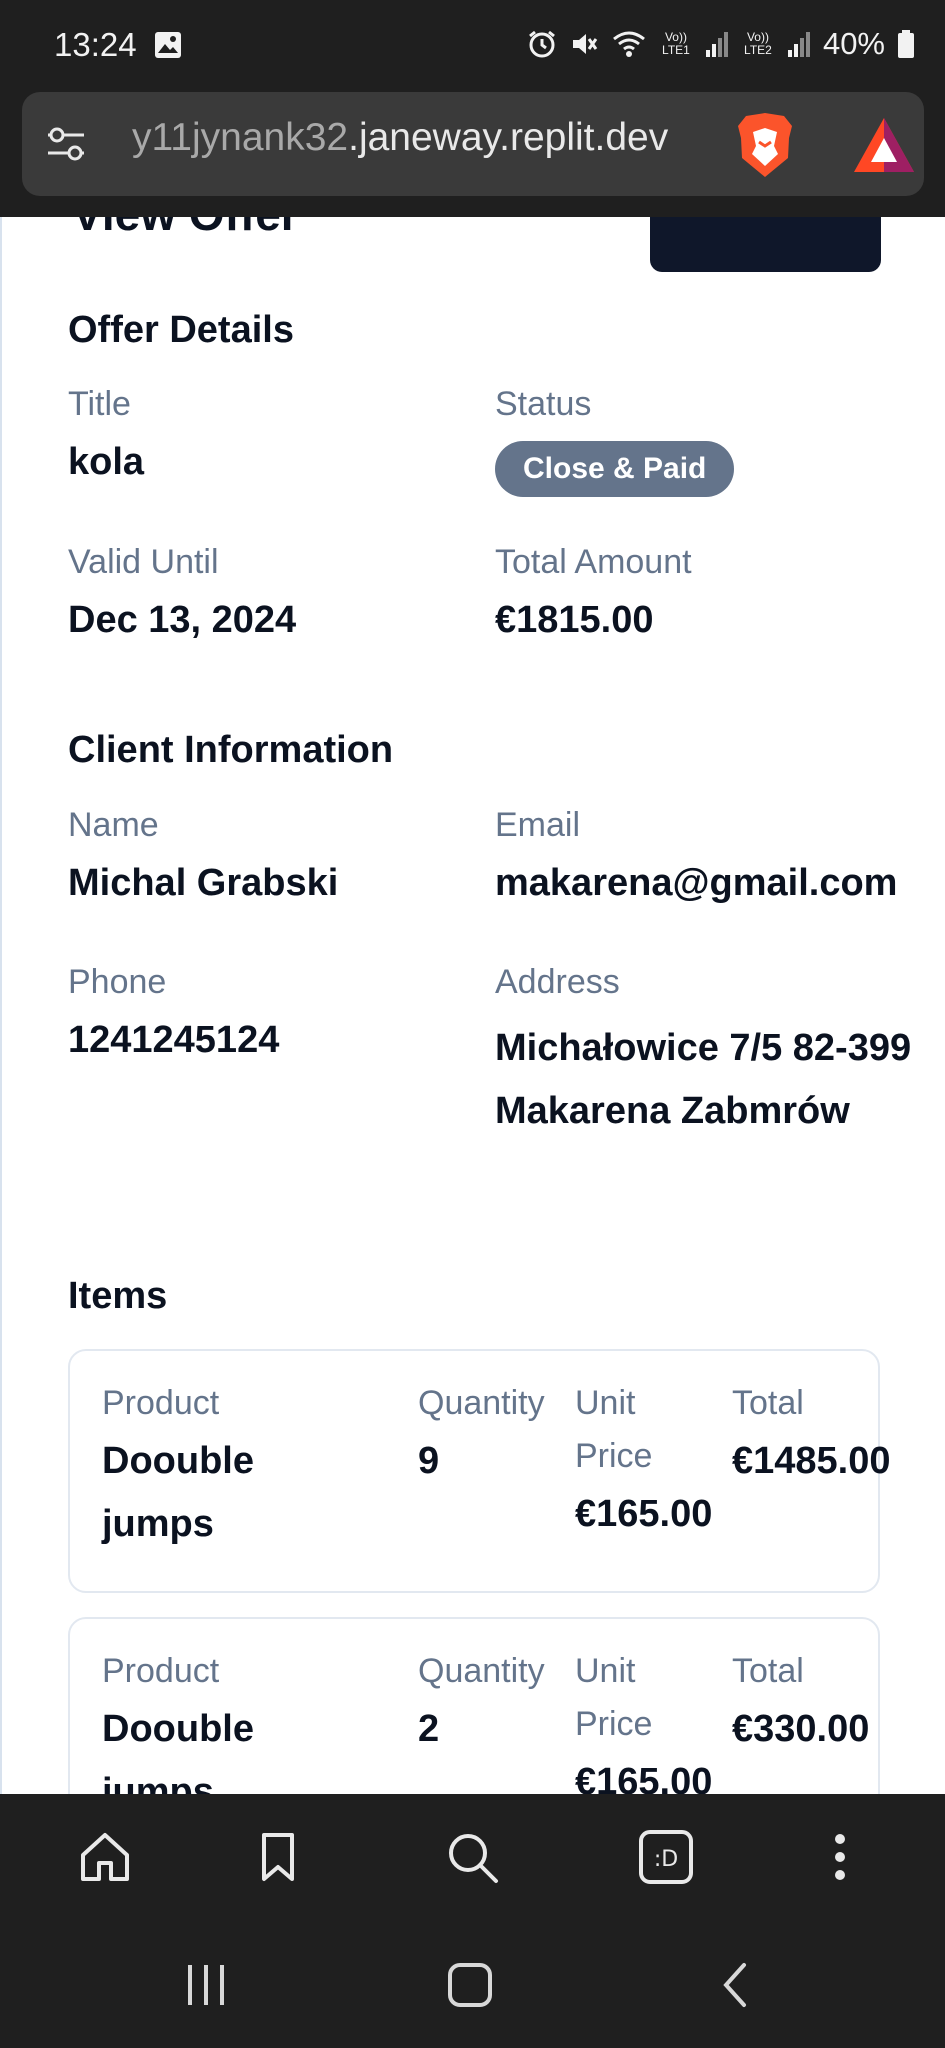 This screenshot has width=945, height=2048. Describe the element at coordinates (182, 620) in the screenshot. I see `valid-until-value: Dec 13, 2024` at that location.